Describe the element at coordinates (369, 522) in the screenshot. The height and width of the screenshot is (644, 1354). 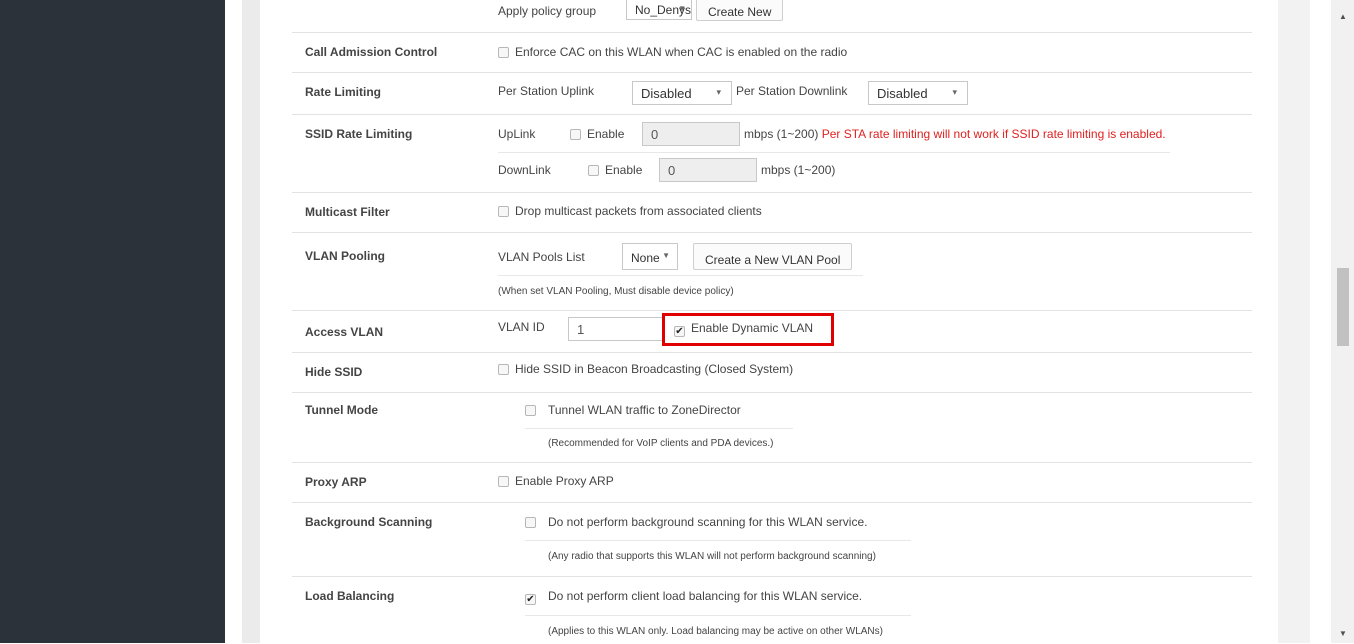
I see `label-background-scanning: Background Scanning` at that location.